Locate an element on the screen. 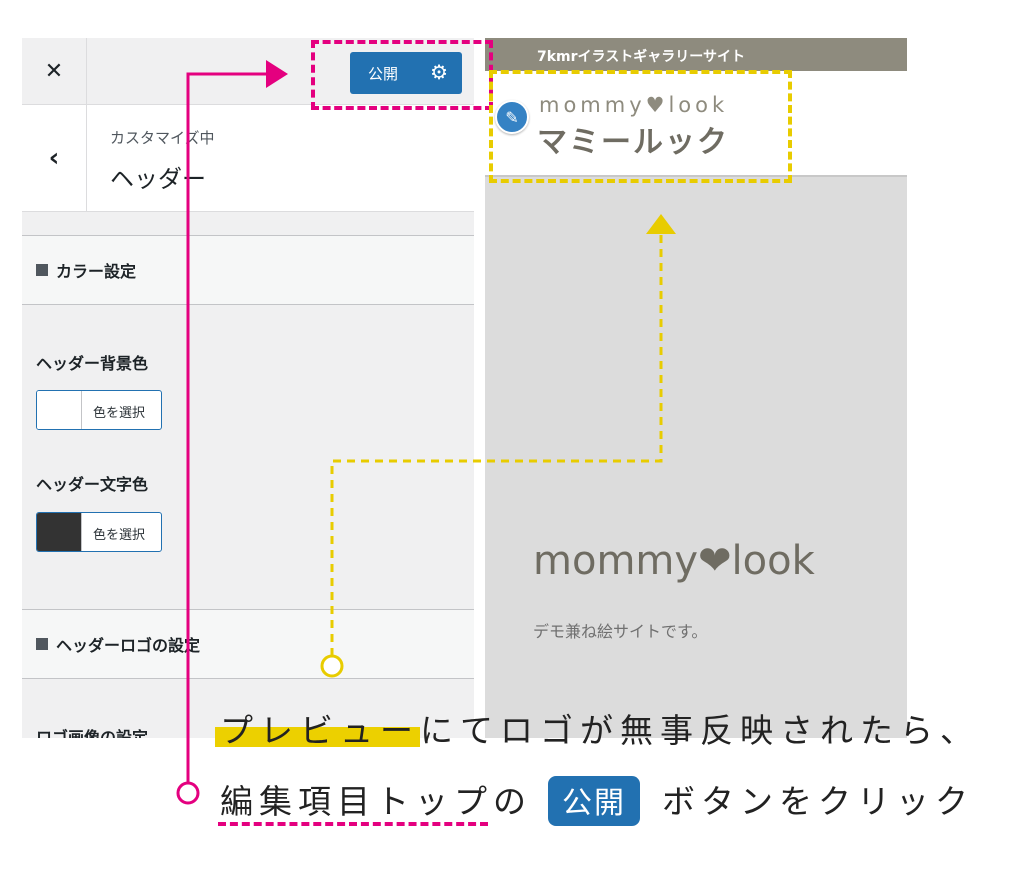 The width and height of the screenshot is (1024, 883). header-bg-color-label: ヘッダー背景色 is located at coordinates (92, 363).